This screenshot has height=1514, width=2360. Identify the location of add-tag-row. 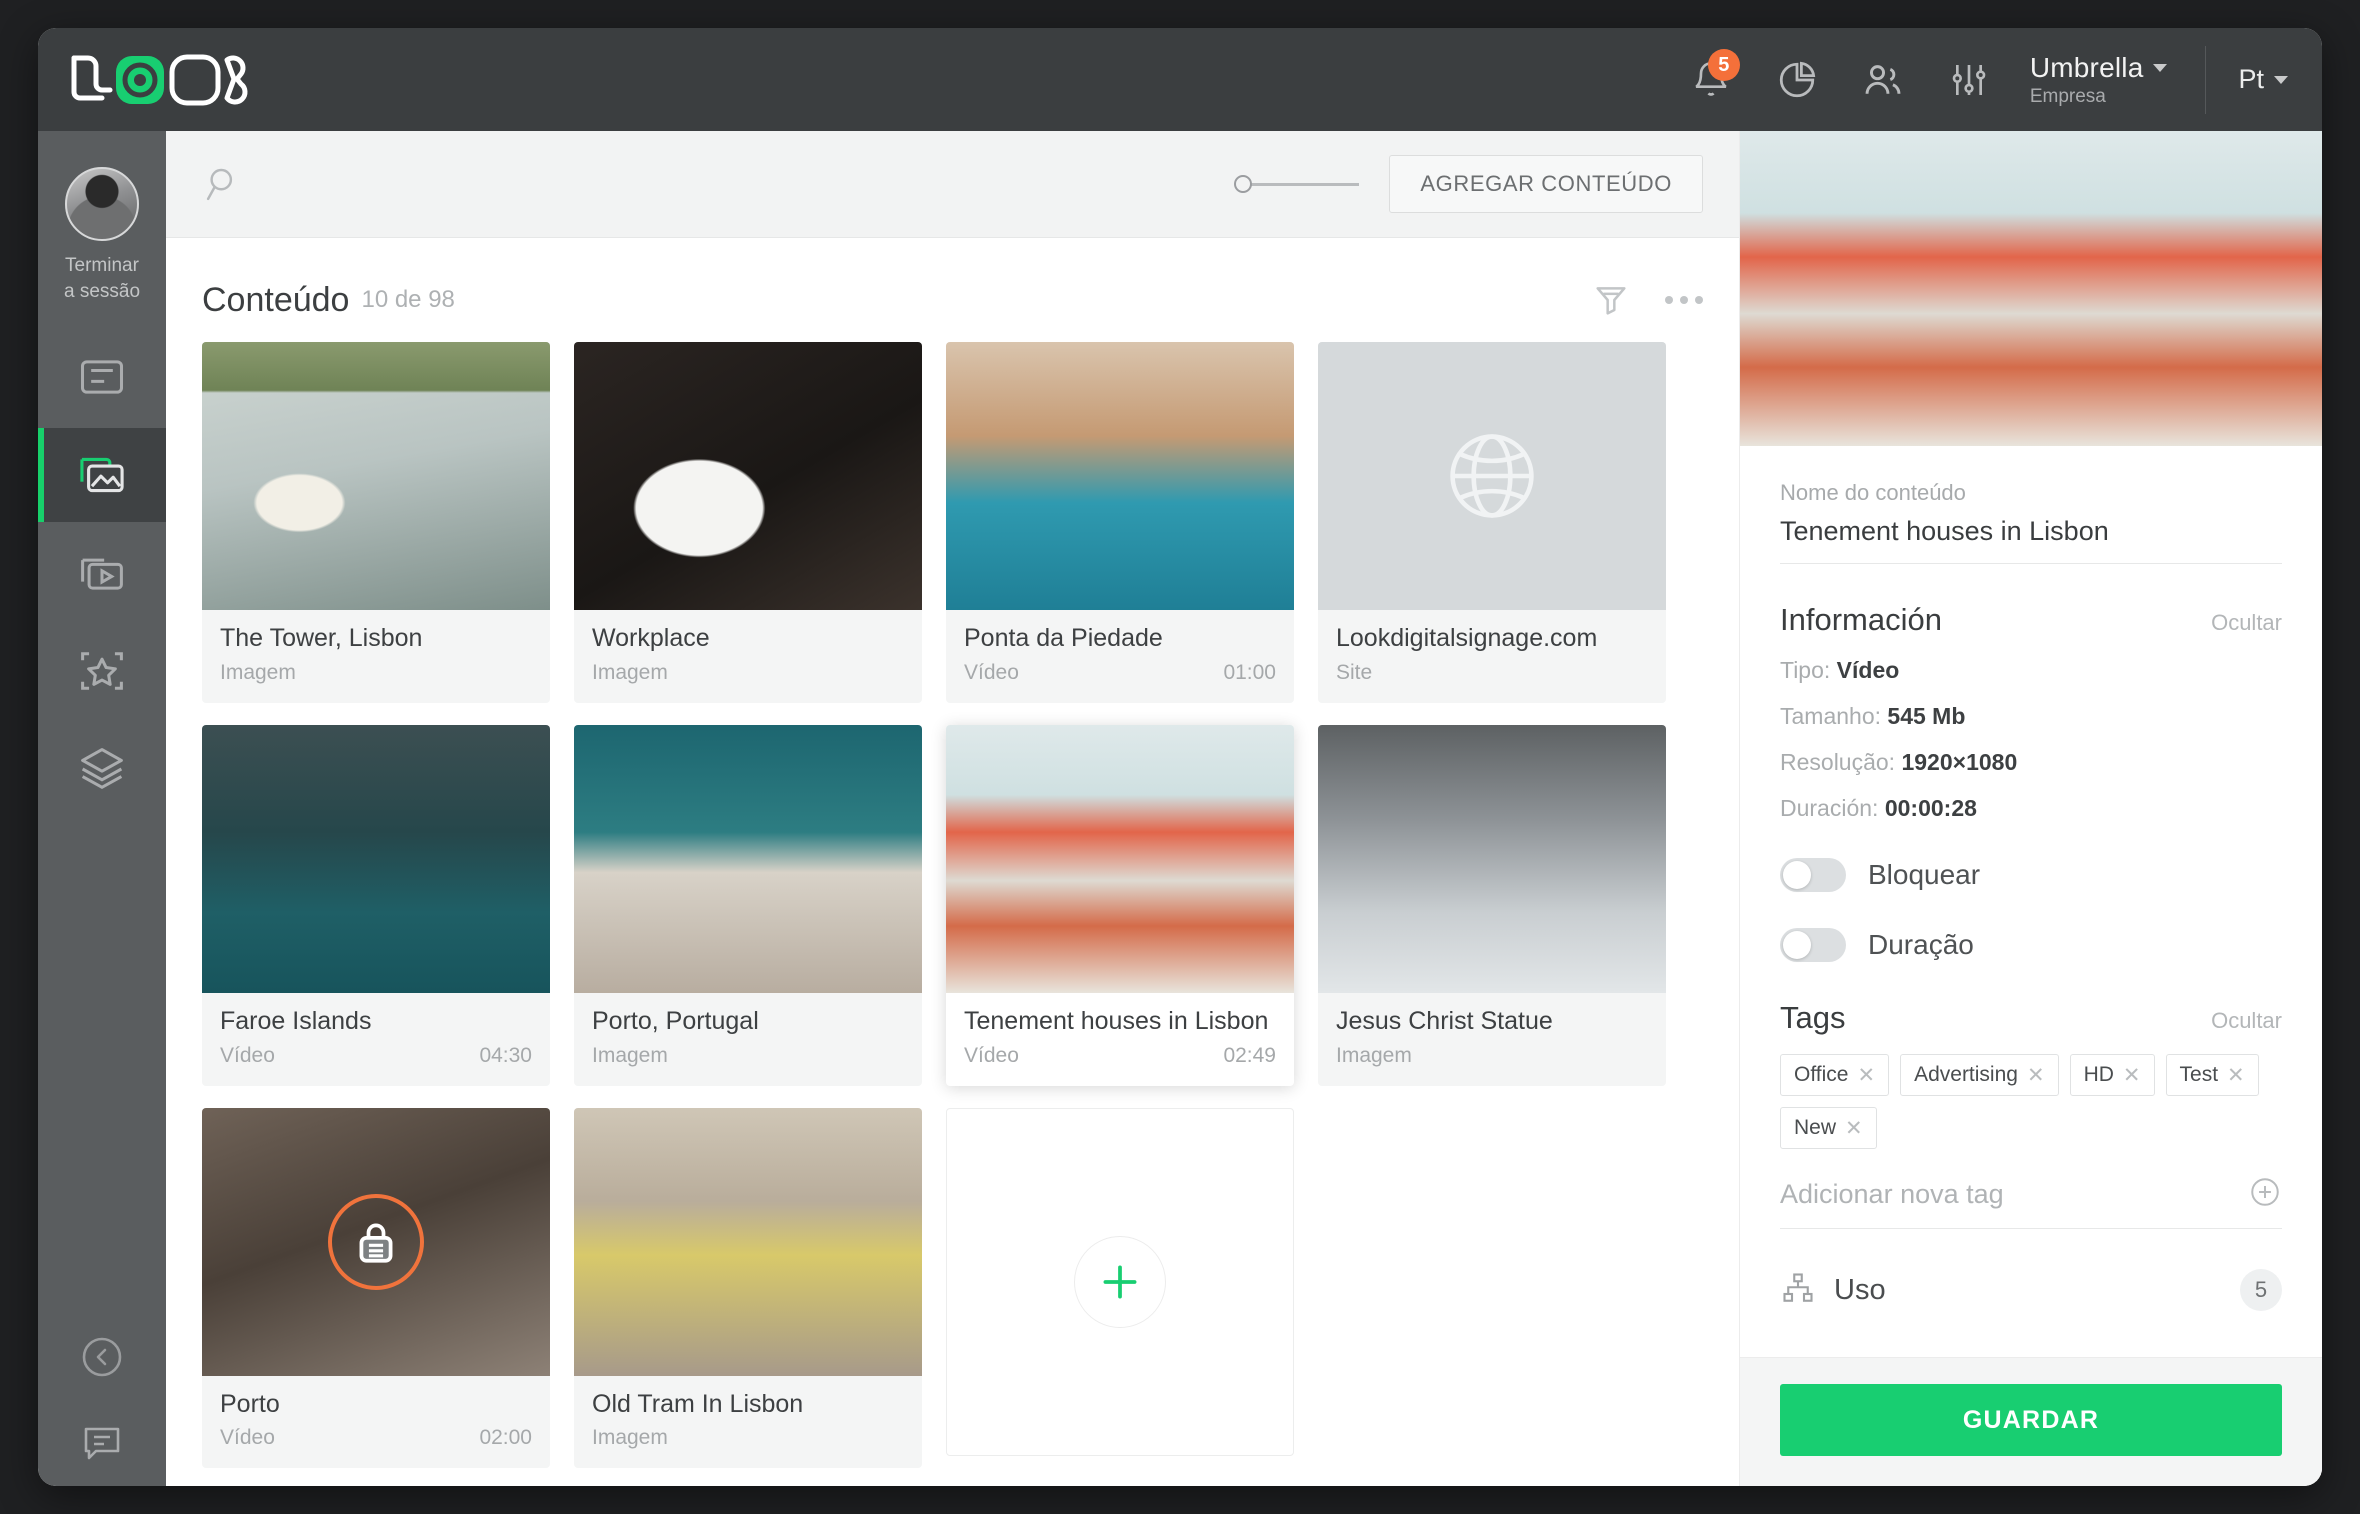
(2031, 1202).